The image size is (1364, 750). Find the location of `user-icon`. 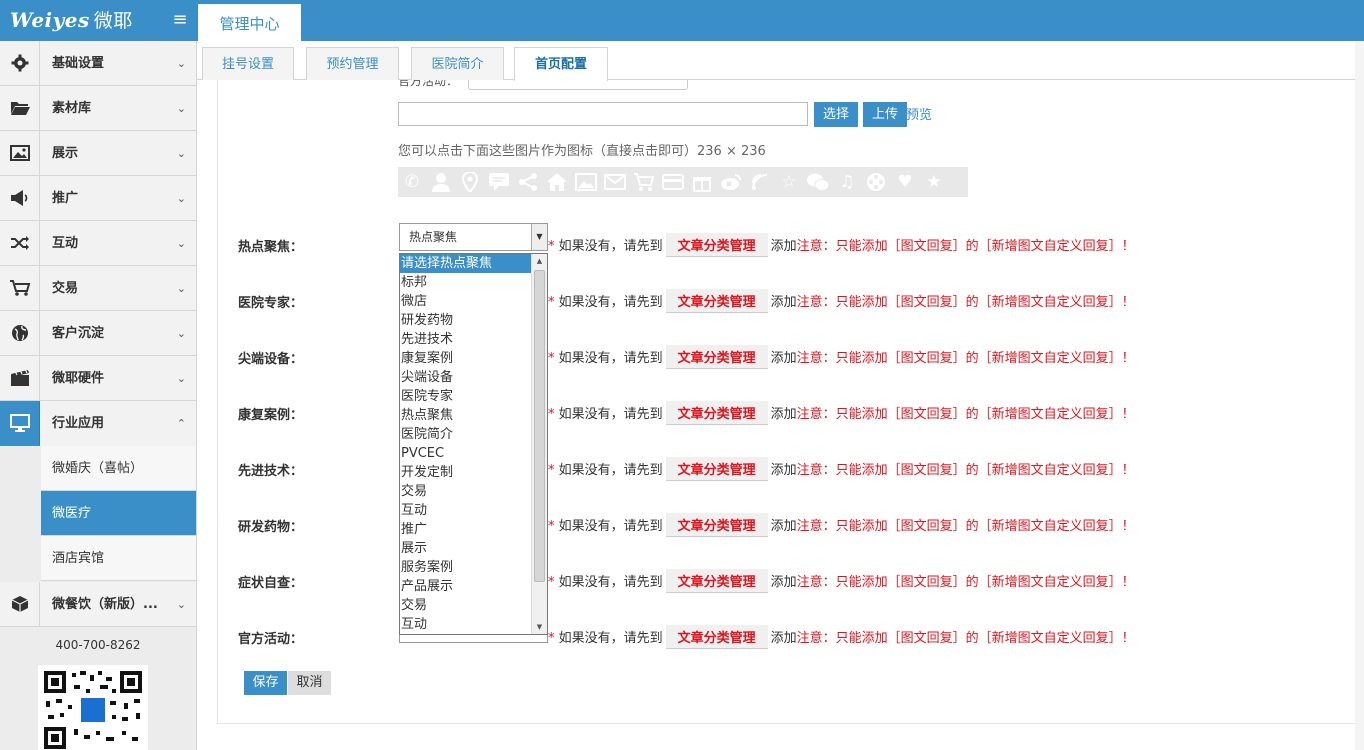

user-icon is located at coordinates (441, 182).